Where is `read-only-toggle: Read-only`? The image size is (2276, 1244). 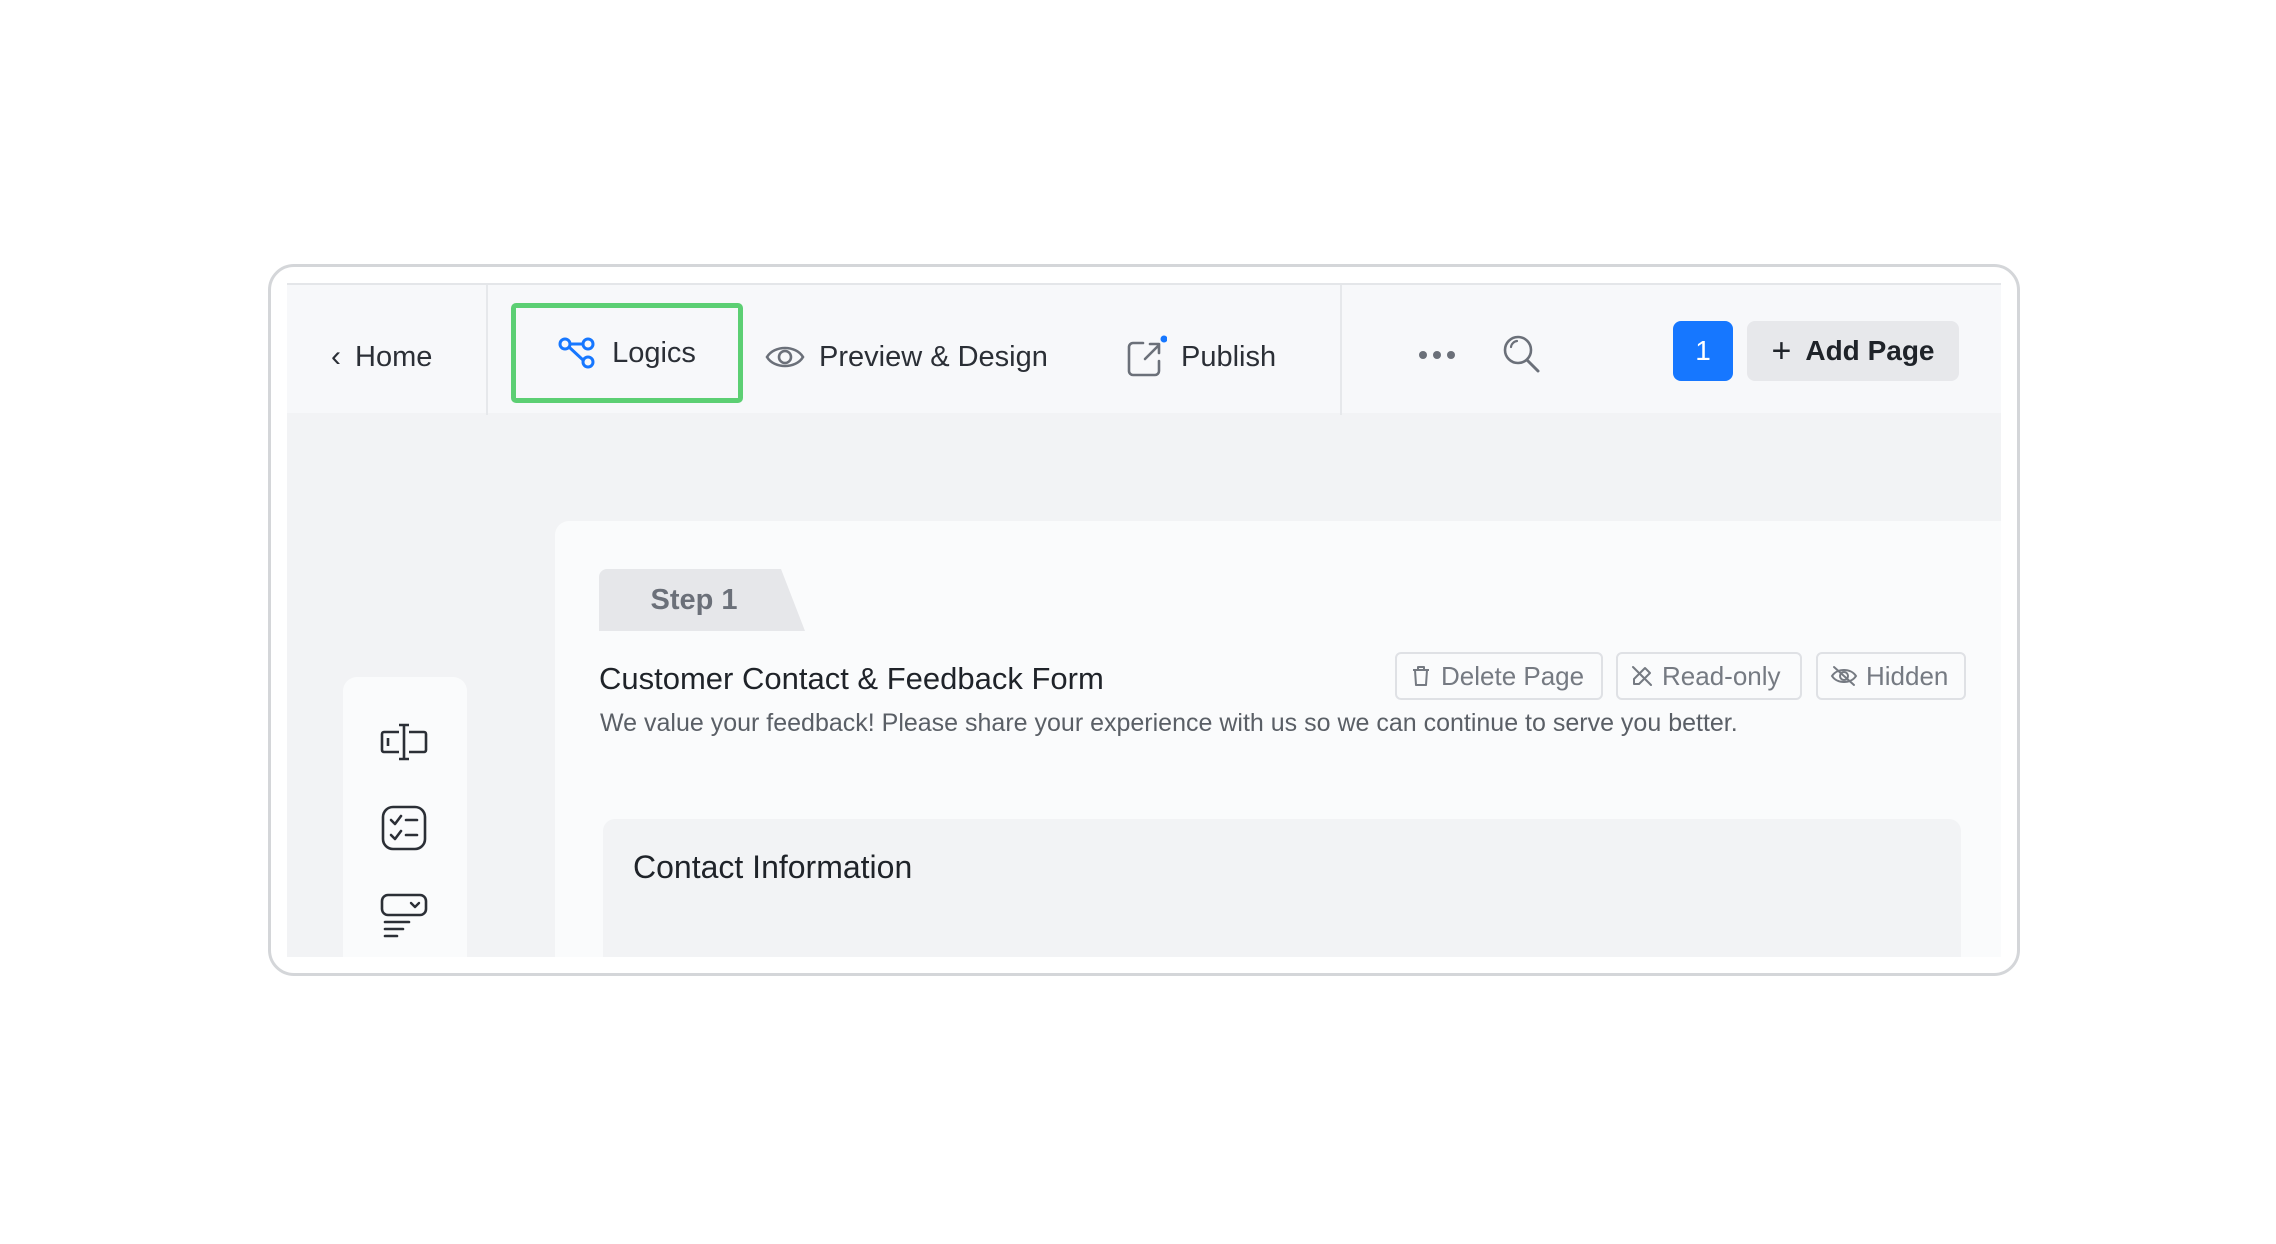 read-only-toggle: Read-only is located at coordinates (1709, 676).